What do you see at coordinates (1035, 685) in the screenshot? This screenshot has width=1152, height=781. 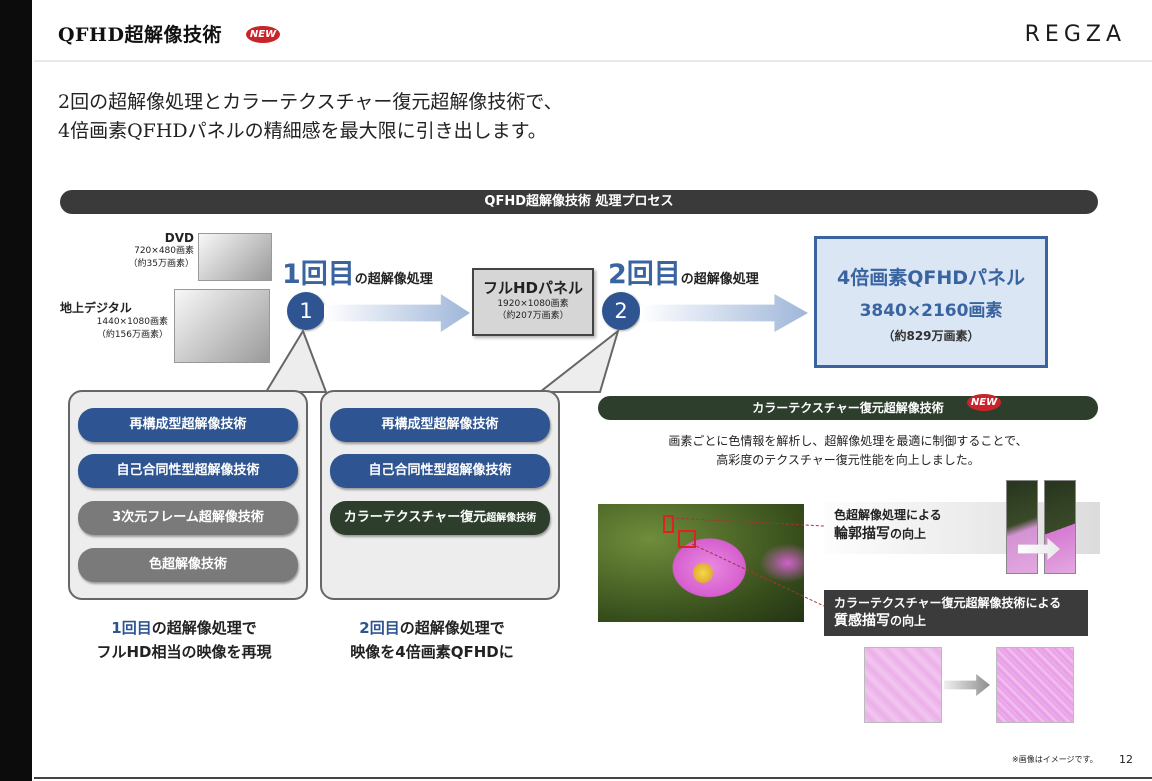 I see `texture-after-image` at bounding box center [1035, 685].